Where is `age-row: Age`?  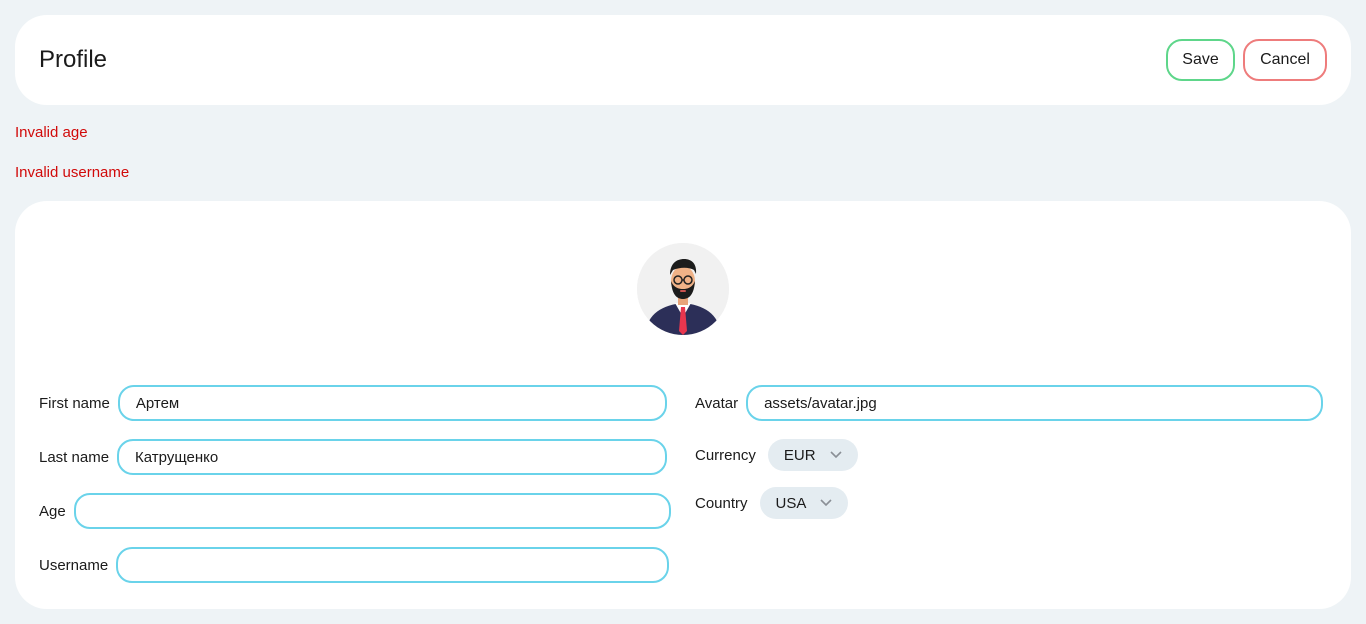
age-row: Age is located at coordinates (355, 511).